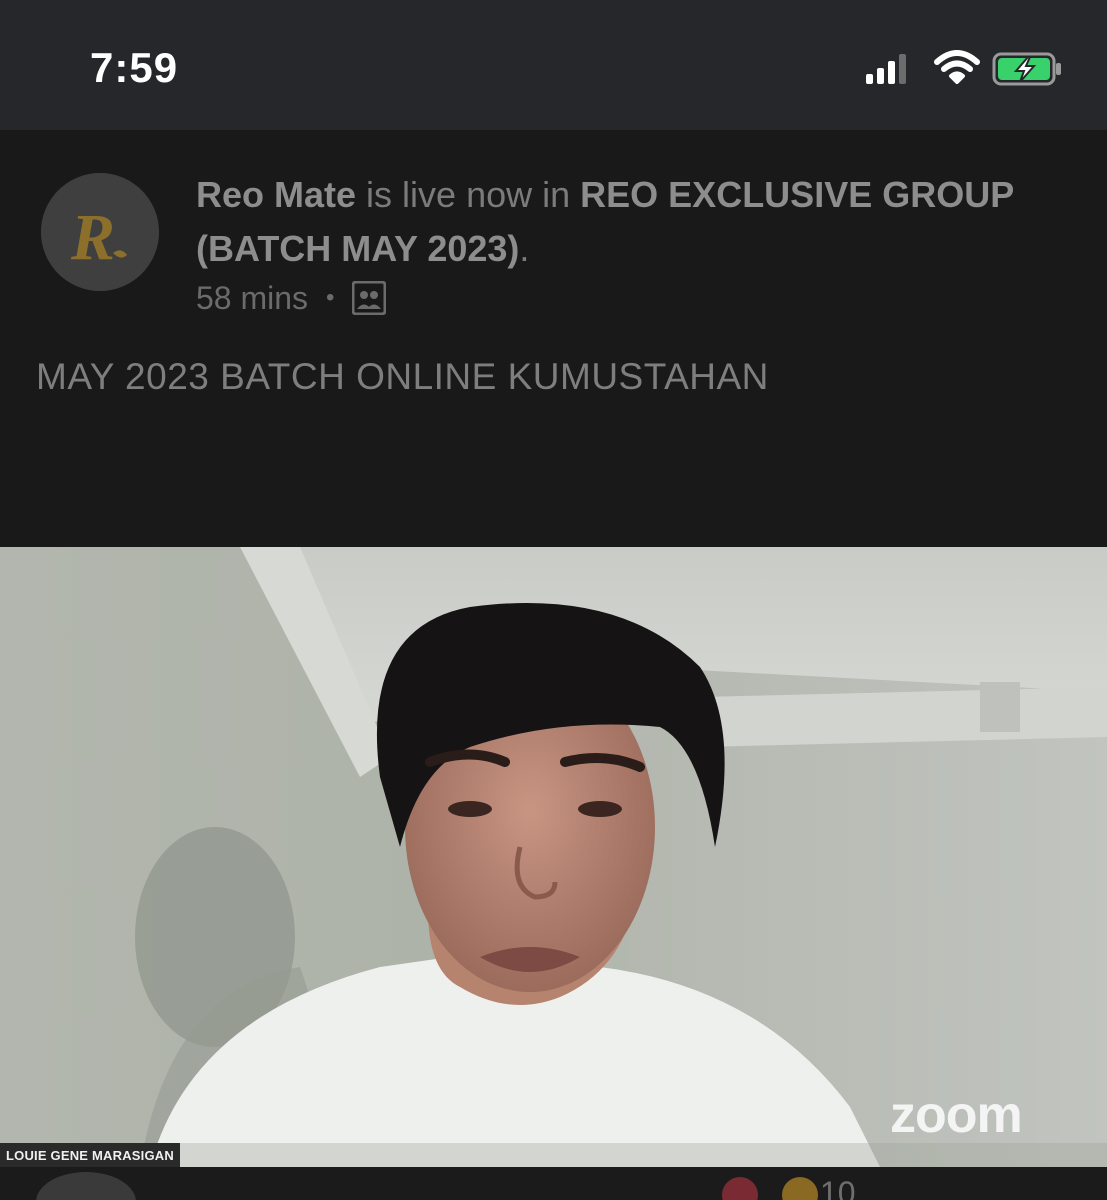  What do you see at coordinates (553, 65) in the screenshot?
I see `status-bar: 7:59` at bounding box center [553, 65].